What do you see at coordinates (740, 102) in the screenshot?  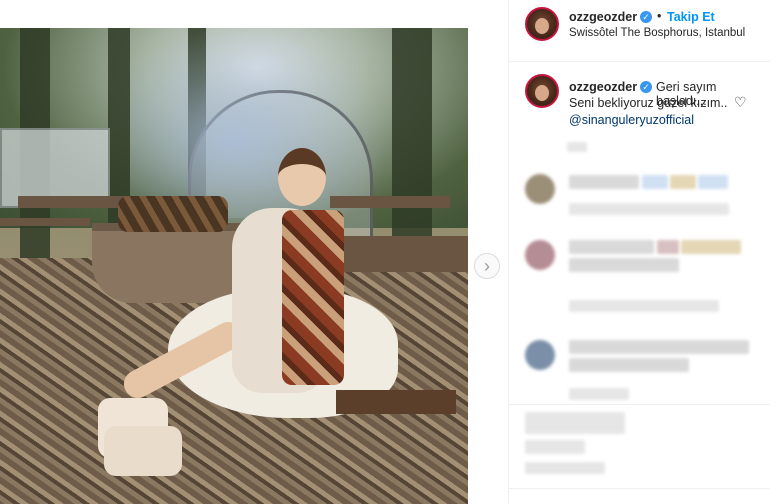 I see `heart-emoji-icon: ♡` at bounding box center [740, 102].